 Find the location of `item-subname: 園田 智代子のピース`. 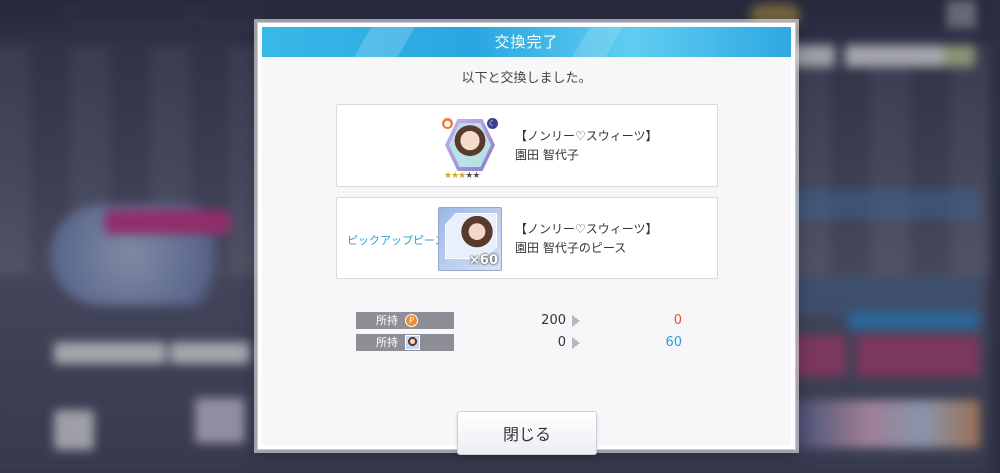

item-subname: 園田 智代子のピース is located at coordinates (571, 248).